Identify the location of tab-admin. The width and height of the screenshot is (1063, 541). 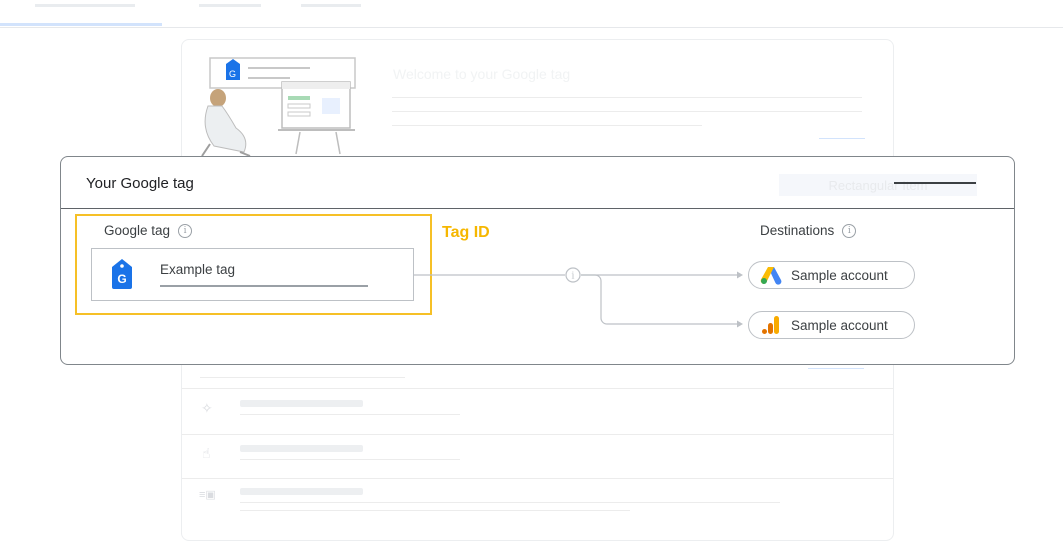
(230, 5).